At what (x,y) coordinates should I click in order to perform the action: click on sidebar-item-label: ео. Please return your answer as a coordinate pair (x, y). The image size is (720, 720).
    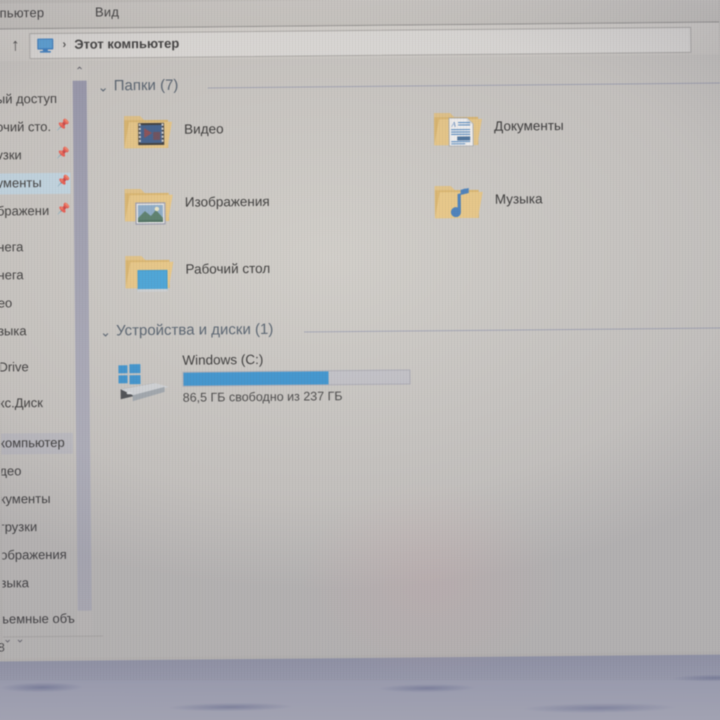
    Looking at the image, I should click on (6, 303).